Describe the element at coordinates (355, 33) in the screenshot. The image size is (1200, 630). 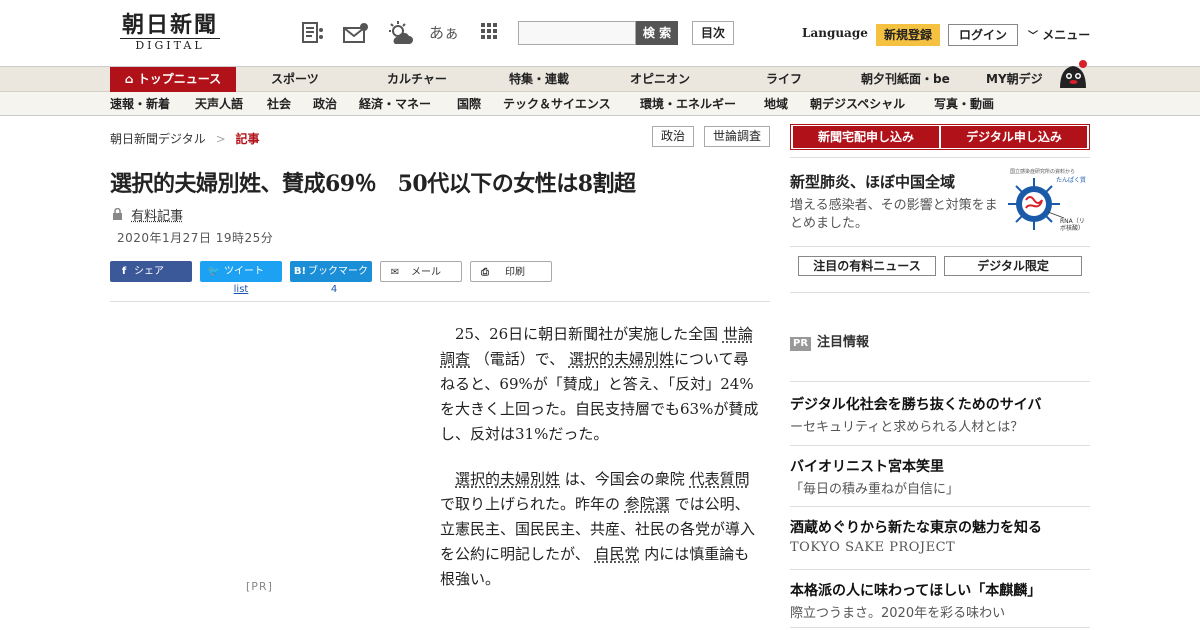
I see `mail-icon` at that location.